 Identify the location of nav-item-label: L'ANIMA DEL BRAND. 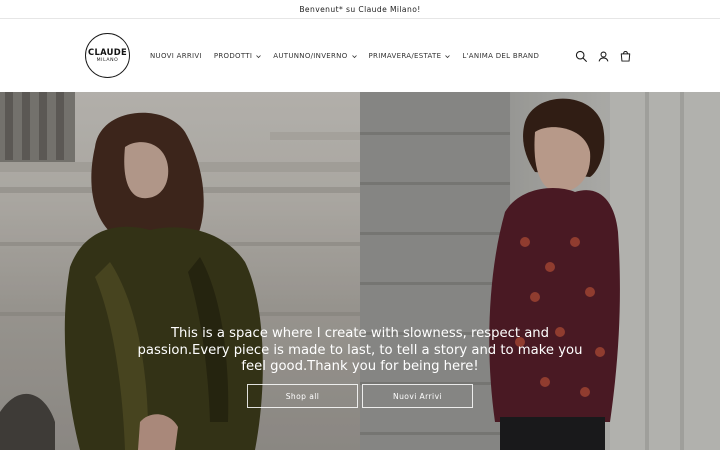
(501, 56).